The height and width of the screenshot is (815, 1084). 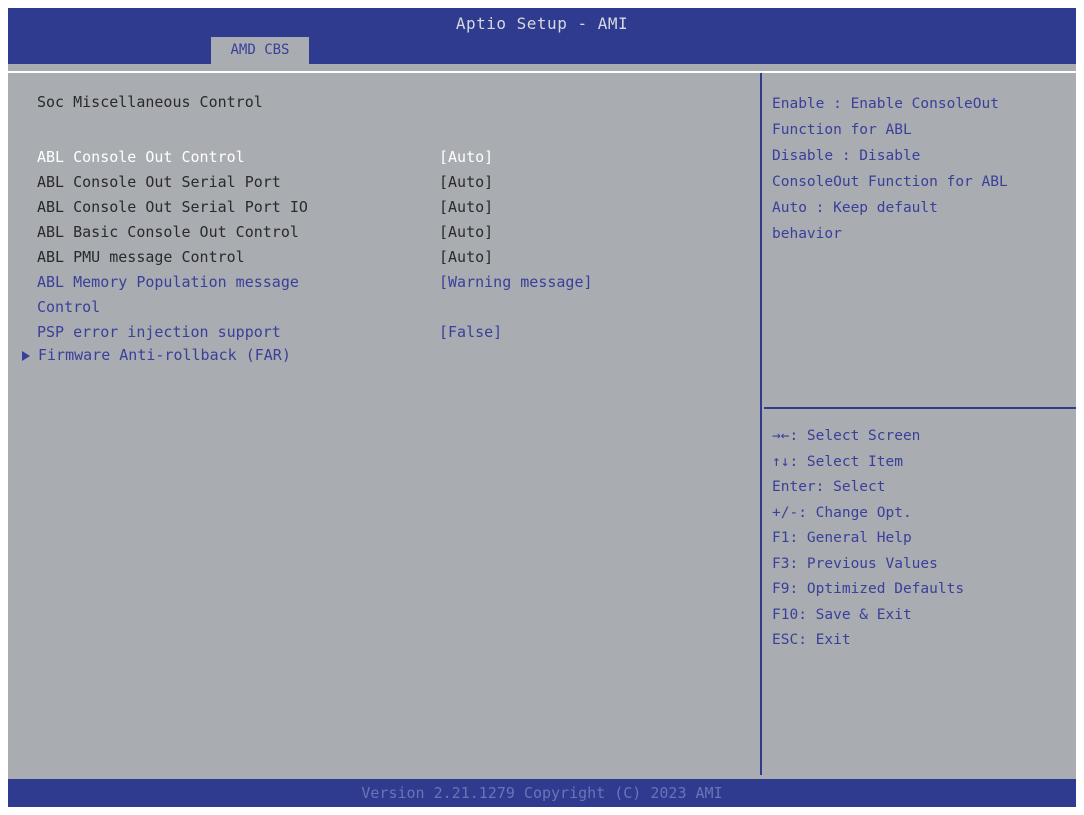 What do you see at coordinates (164, 355) in the screenshot?
I see `submenu-label: Firmware Anti-rollback (FAR)` at bounding box center [164, 355].